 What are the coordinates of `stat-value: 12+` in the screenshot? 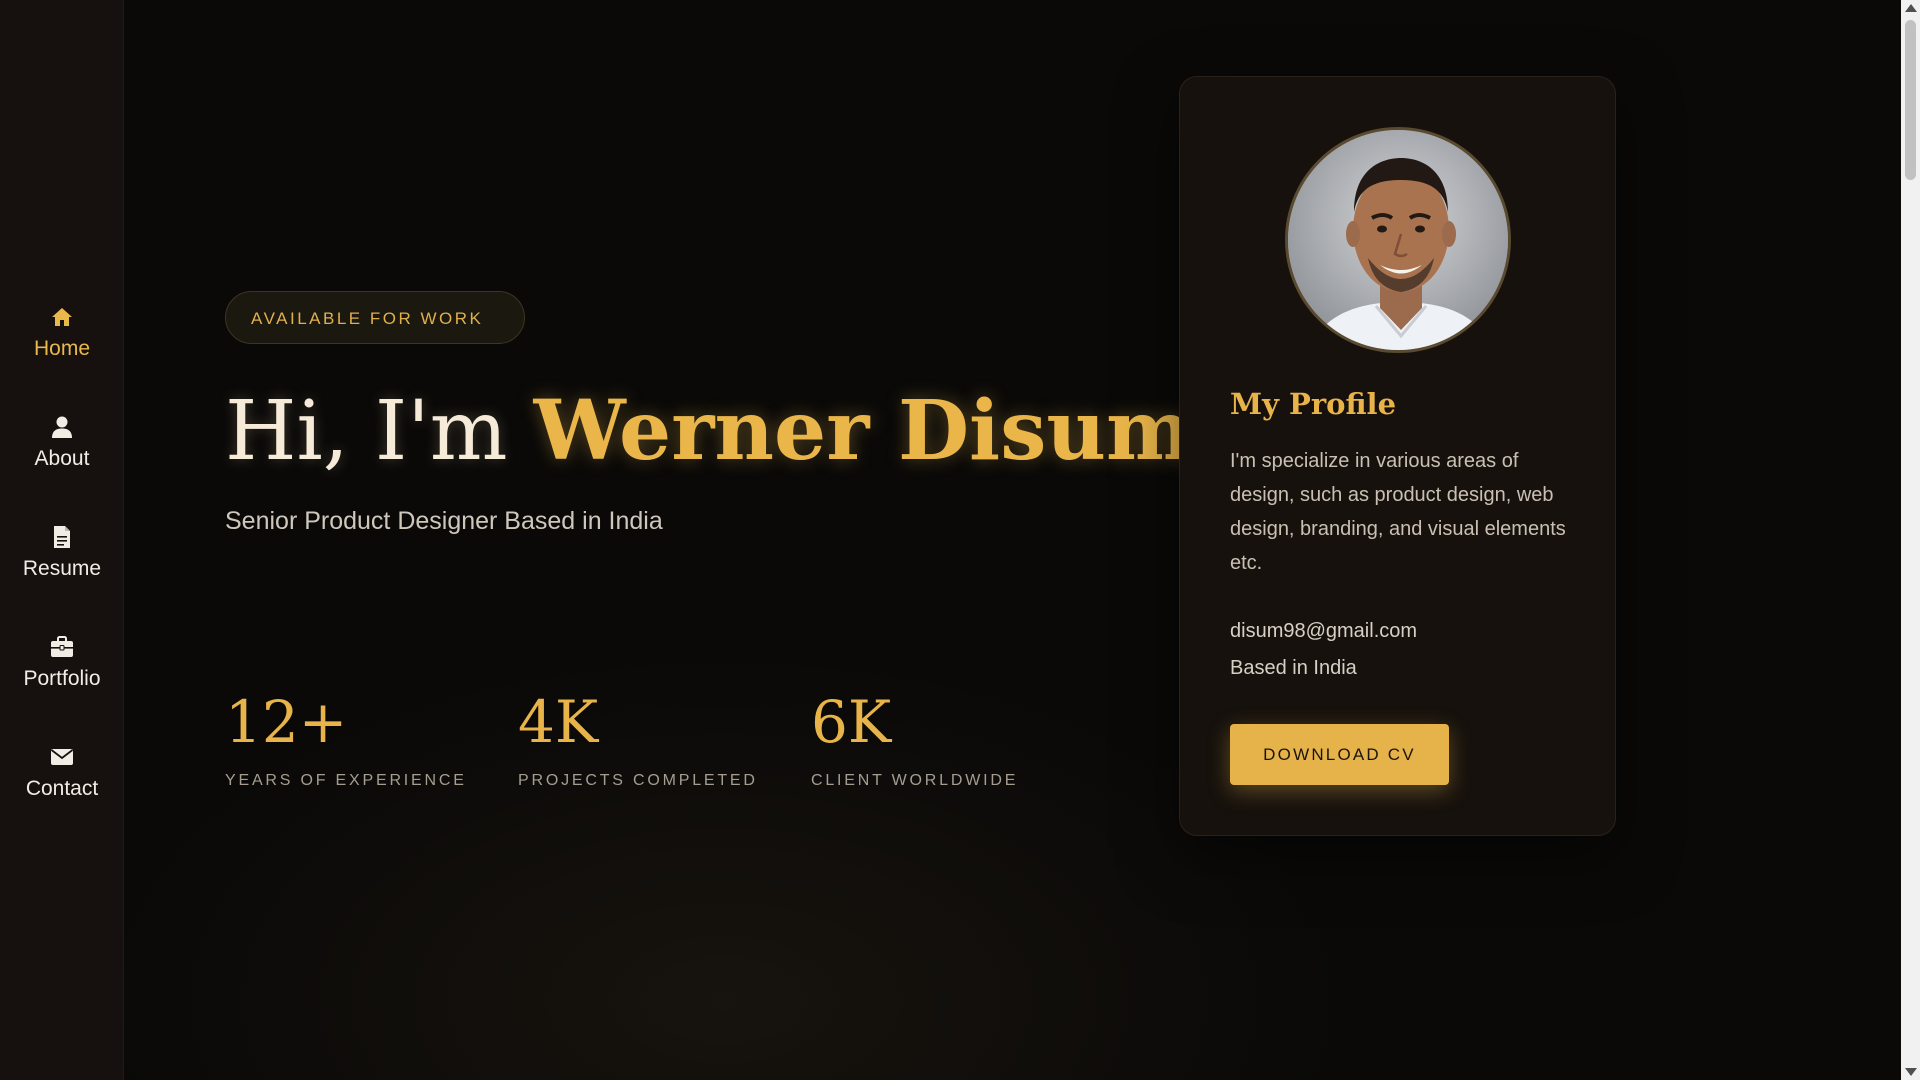 It's located at (286, 722).